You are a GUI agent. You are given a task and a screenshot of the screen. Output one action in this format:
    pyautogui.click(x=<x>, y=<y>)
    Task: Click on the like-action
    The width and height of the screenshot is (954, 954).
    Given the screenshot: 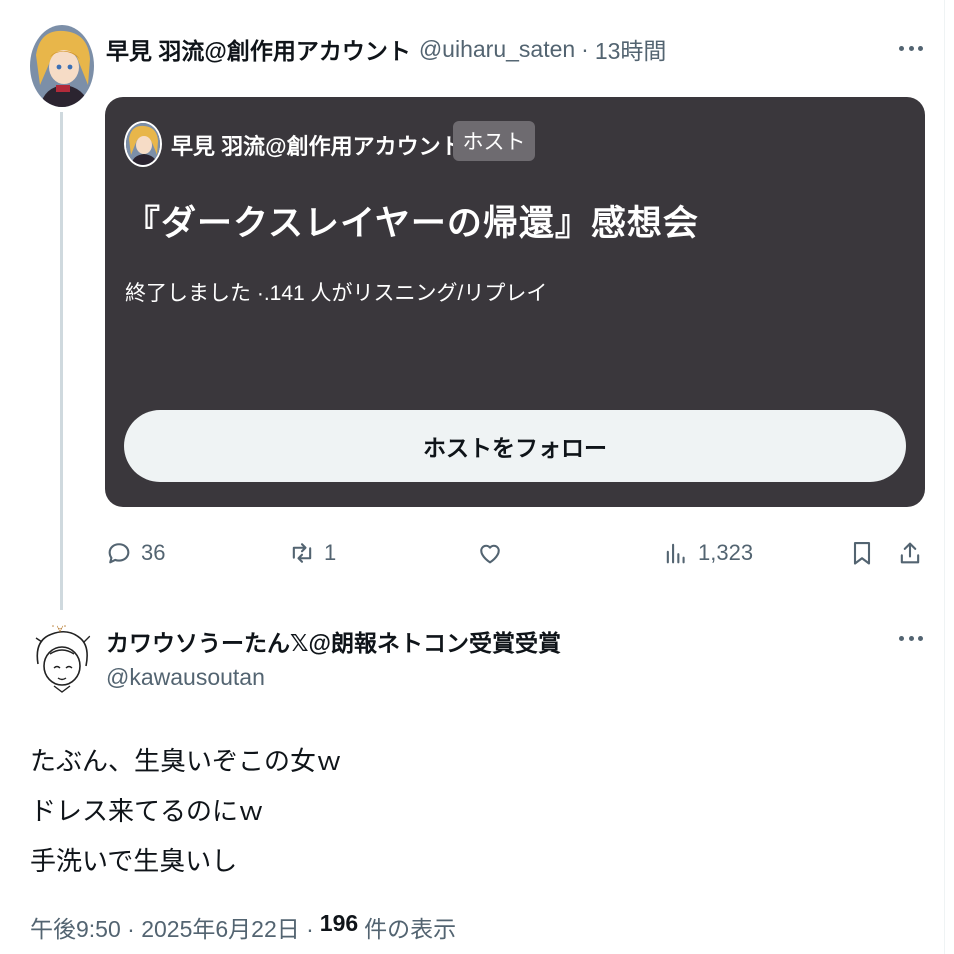 What is the action you would take?
    pyautogui.click(x=490, y=553)
    